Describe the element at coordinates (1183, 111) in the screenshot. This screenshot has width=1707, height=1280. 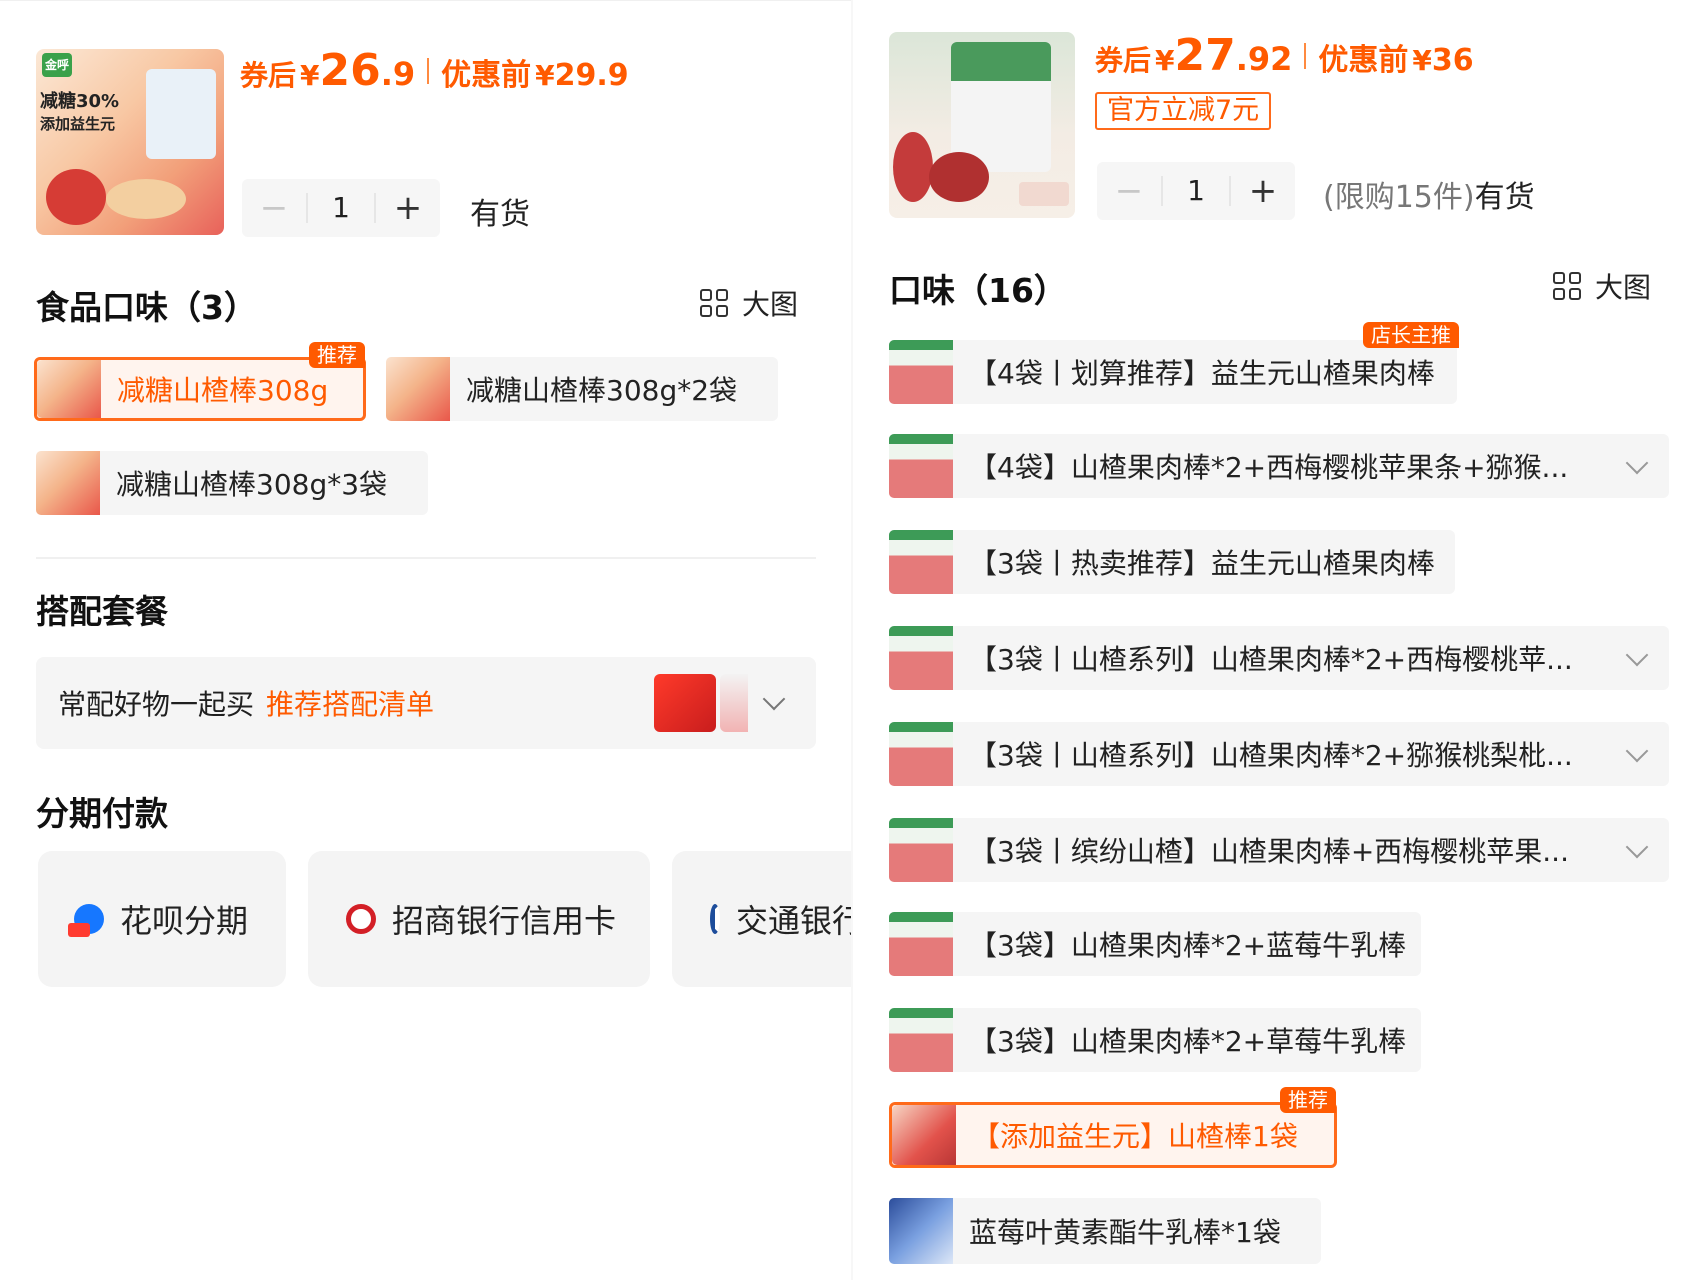
I see `discount-tag: 官方立减7元` at that location.